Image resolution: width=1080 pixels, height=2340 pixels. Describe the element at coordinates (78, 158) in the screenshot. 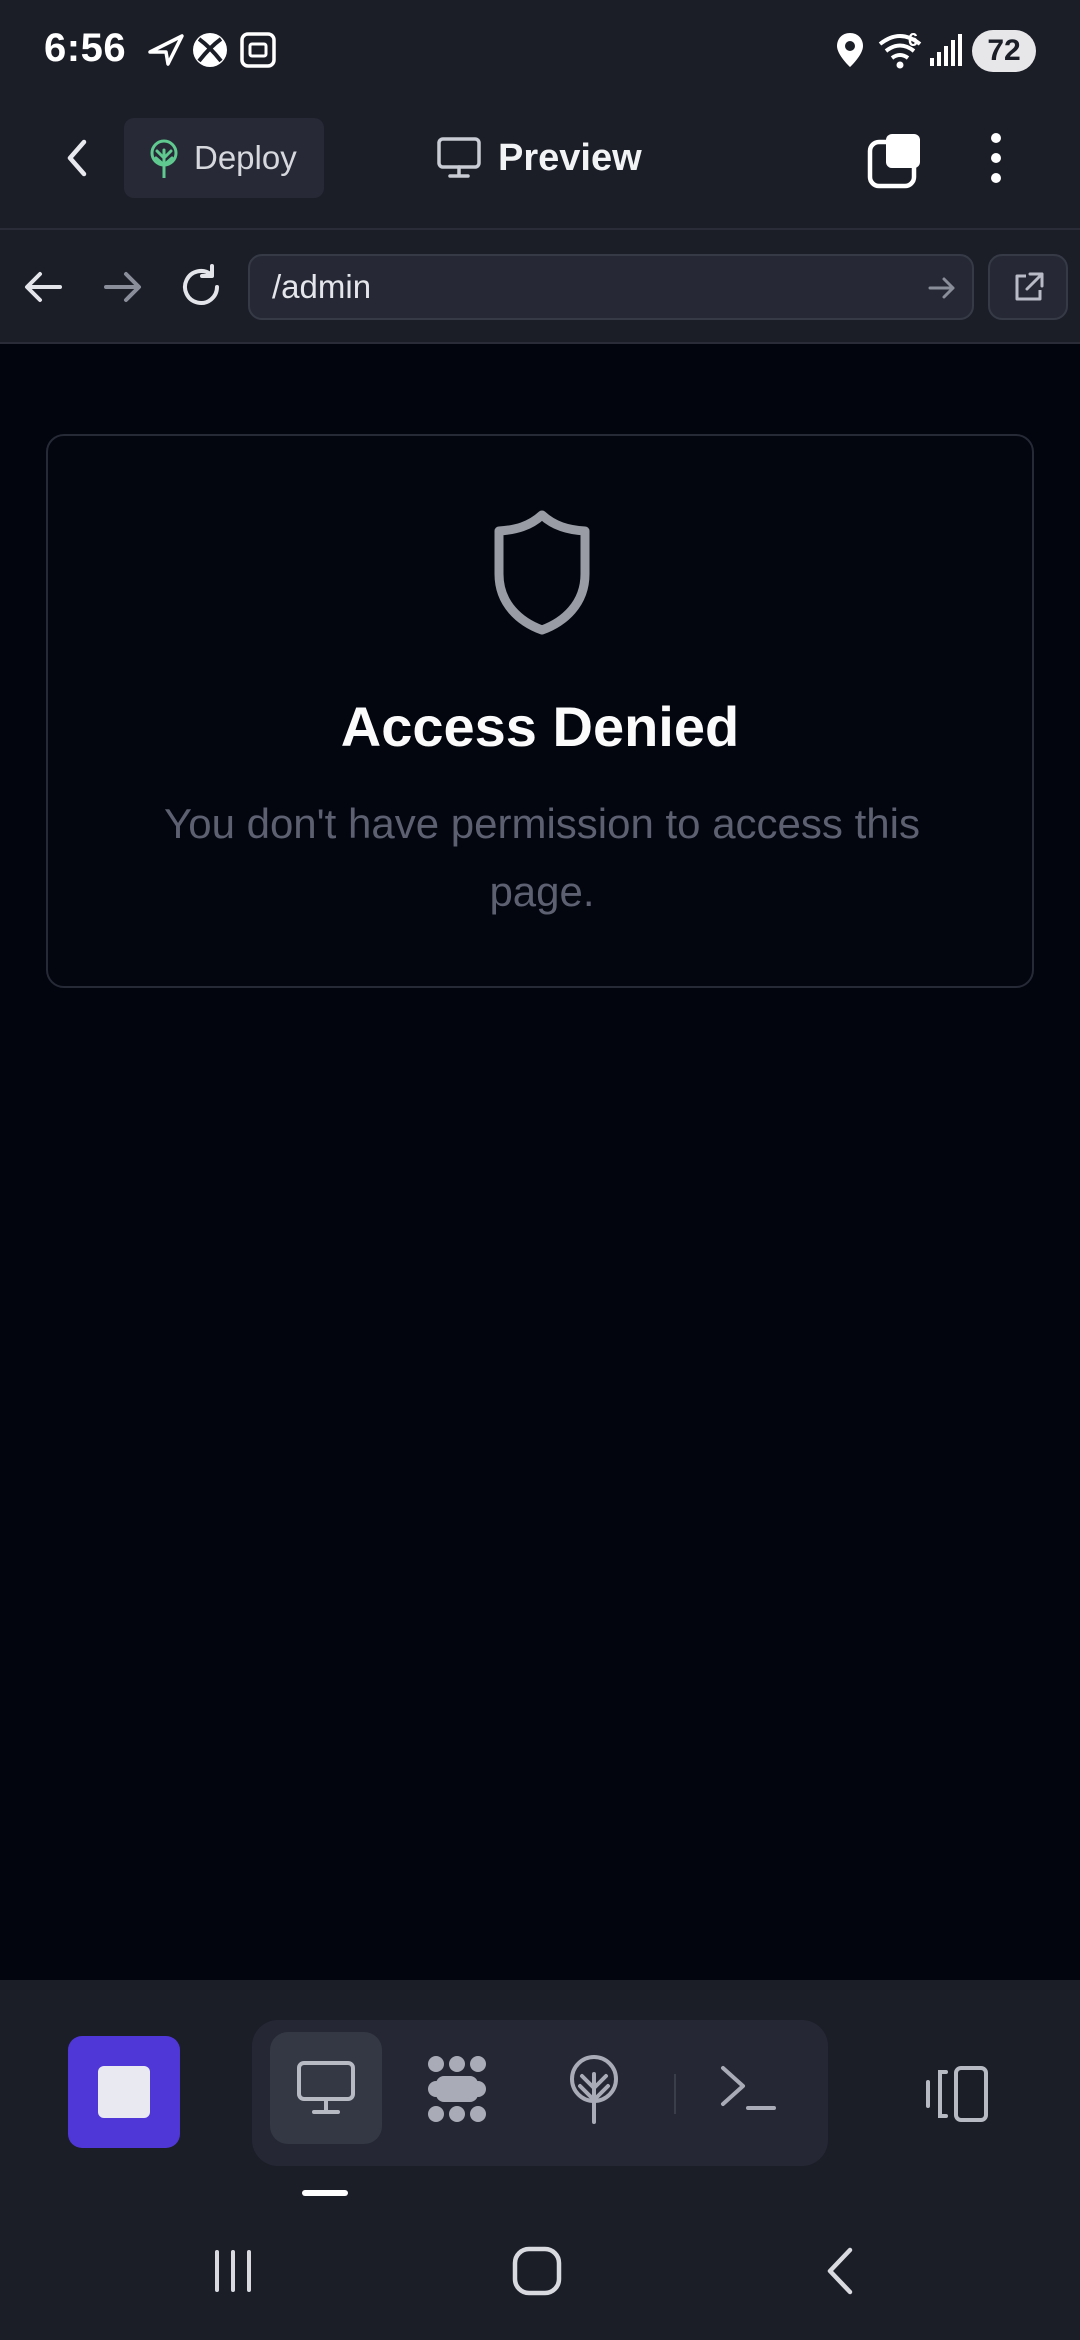

I see `chevron-left-icon` at that location.